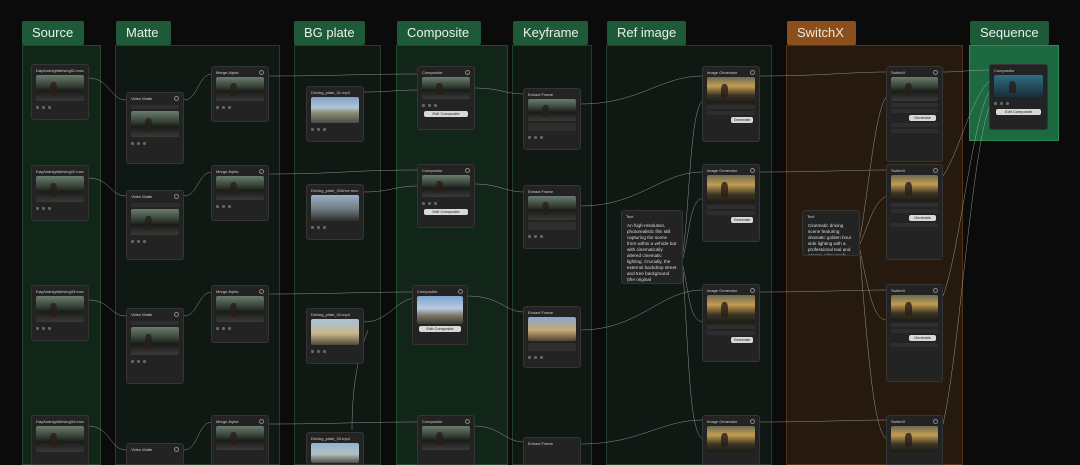 This screenshot has height=465, width=1080. What do you see at coordinates (914, 440) in the screenshot?
I see `switch-node: SwitchX` at bounding box center [914, 440].